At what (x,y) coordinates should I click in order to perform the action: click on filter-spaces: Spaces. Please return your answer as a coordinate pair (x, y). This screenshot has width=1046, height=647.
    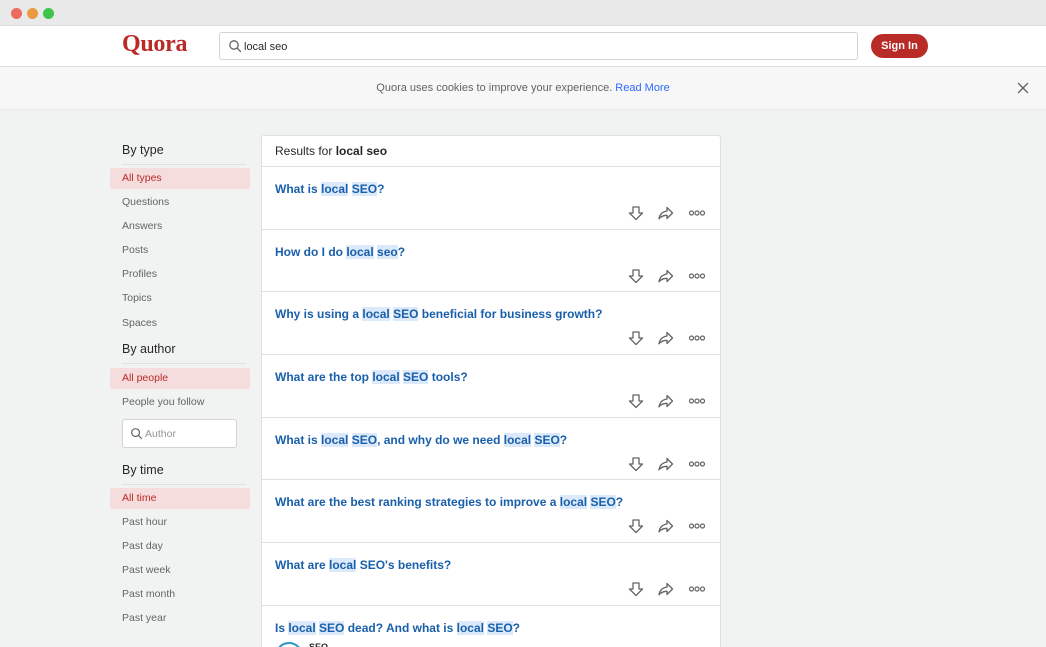
    Looking at the image, I should click on (180, 323).